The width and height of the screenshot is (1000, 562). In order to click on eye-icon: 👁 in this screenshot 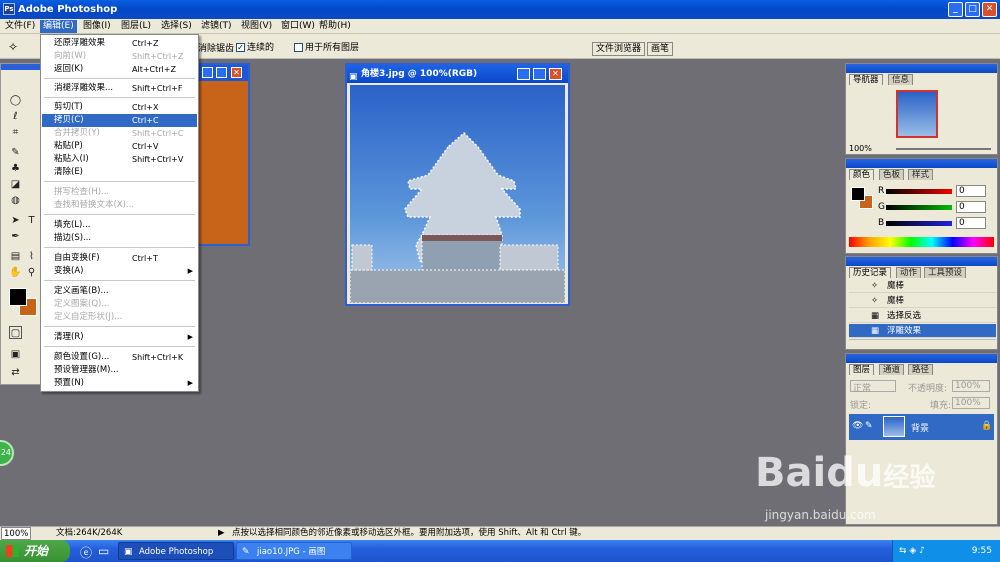, I will do `click(857, 426)`.